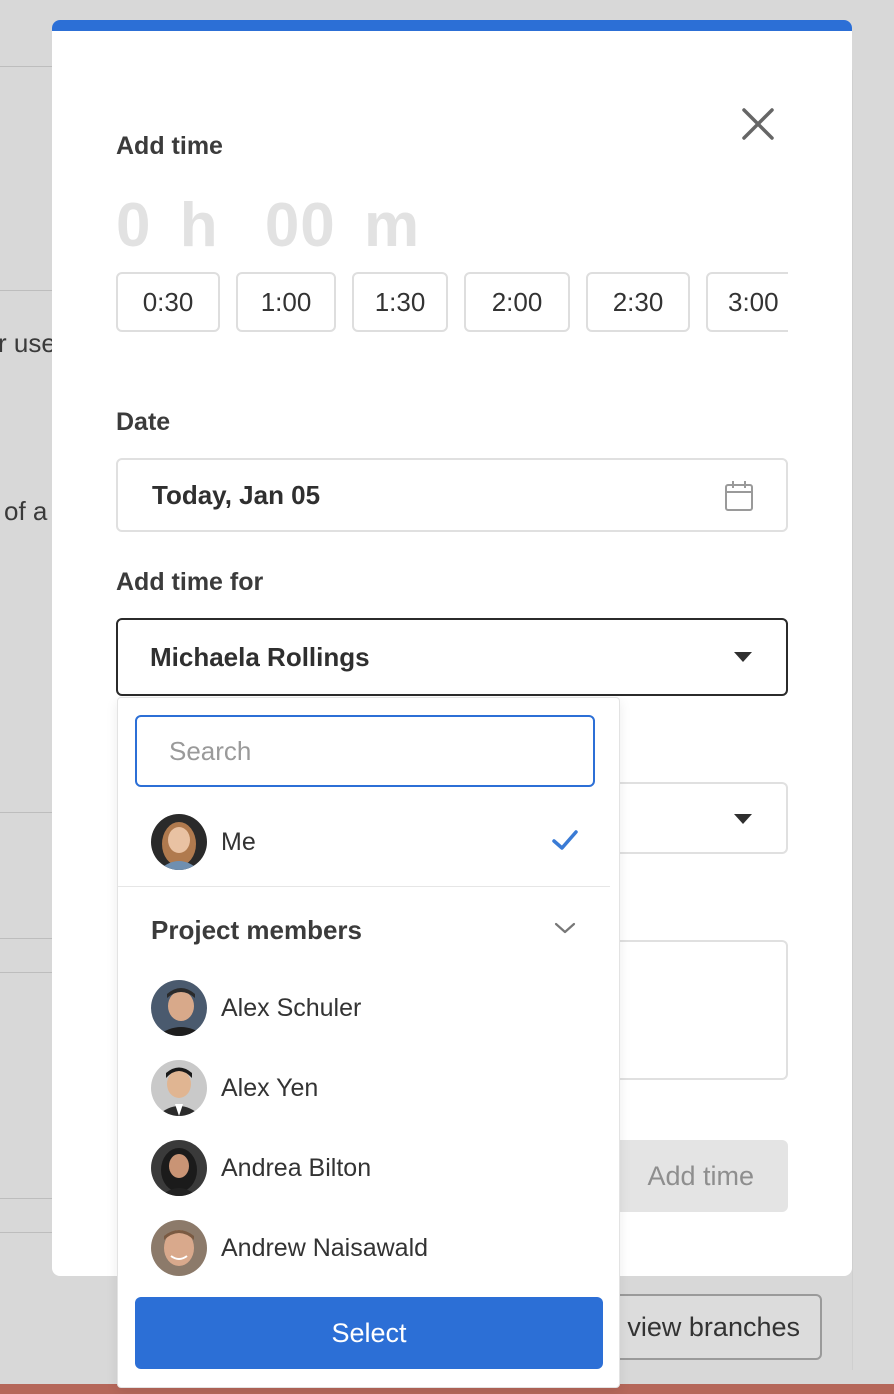  Describe the element at coordinates (700, 1175) in the screenshot. I see `add-time-button-label: Add time` at that location.